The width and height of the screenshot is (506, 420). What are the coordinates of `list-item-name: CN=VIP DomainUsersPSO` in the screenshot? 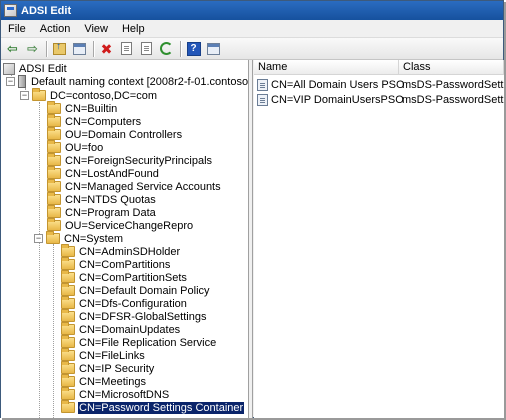 It's located at (337, 99).